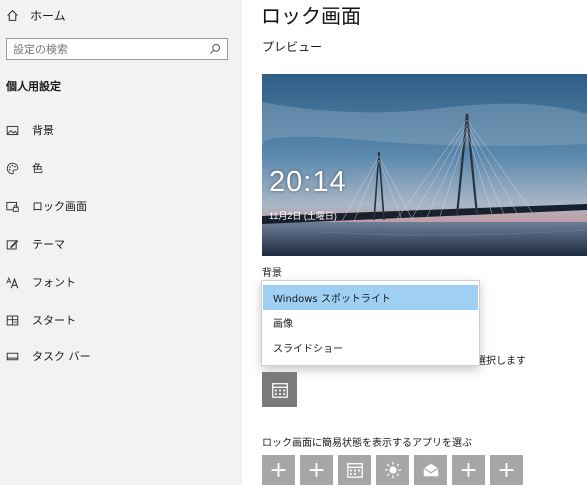 Image resolution: width=587 pixels, height=485 pixels. I want to click on background-option-picture: 画像, so click(370, 322).